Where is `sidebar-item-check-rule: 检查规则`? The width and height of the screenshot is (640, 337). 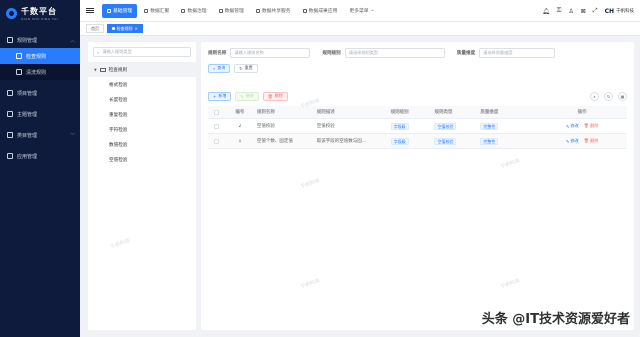
sidebar-item-check-rule: 检查规则 is located at coordinates (40, 56).